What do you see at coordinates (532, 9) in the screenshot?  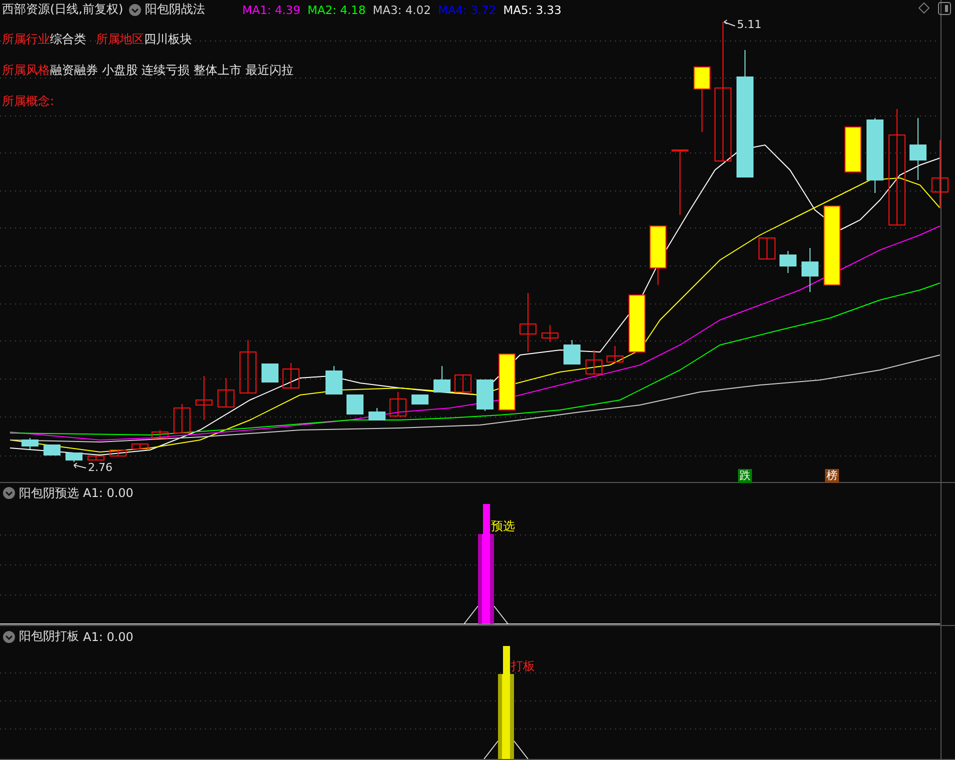 I see `ma-reading: MA5: 3.33` at bounding box center [532, 9].